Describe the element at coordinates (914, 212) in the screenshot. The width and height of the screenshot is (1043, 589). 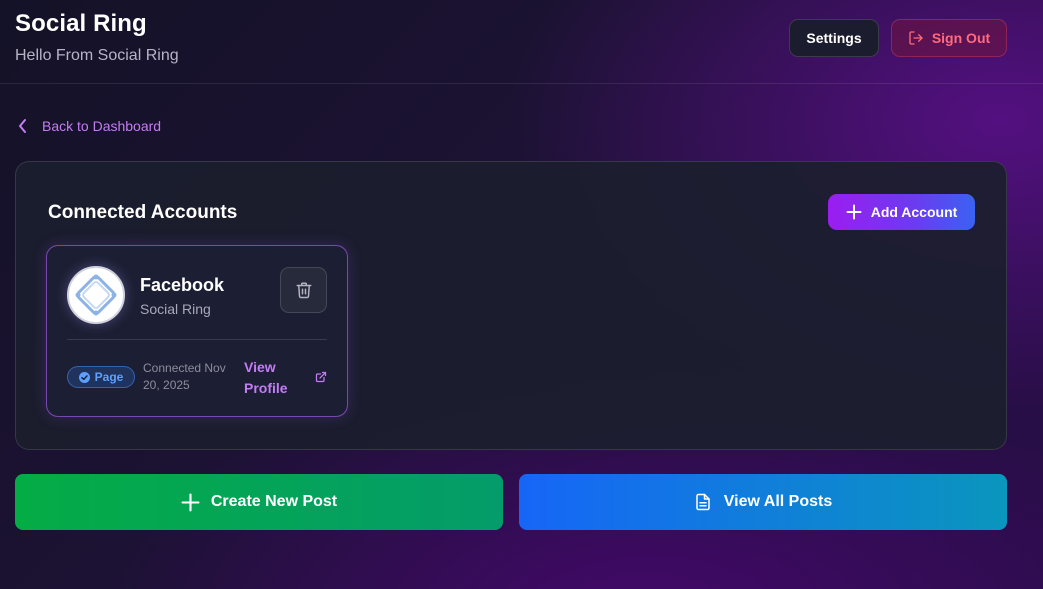
I see `add-account-label: Add Account` at that location.